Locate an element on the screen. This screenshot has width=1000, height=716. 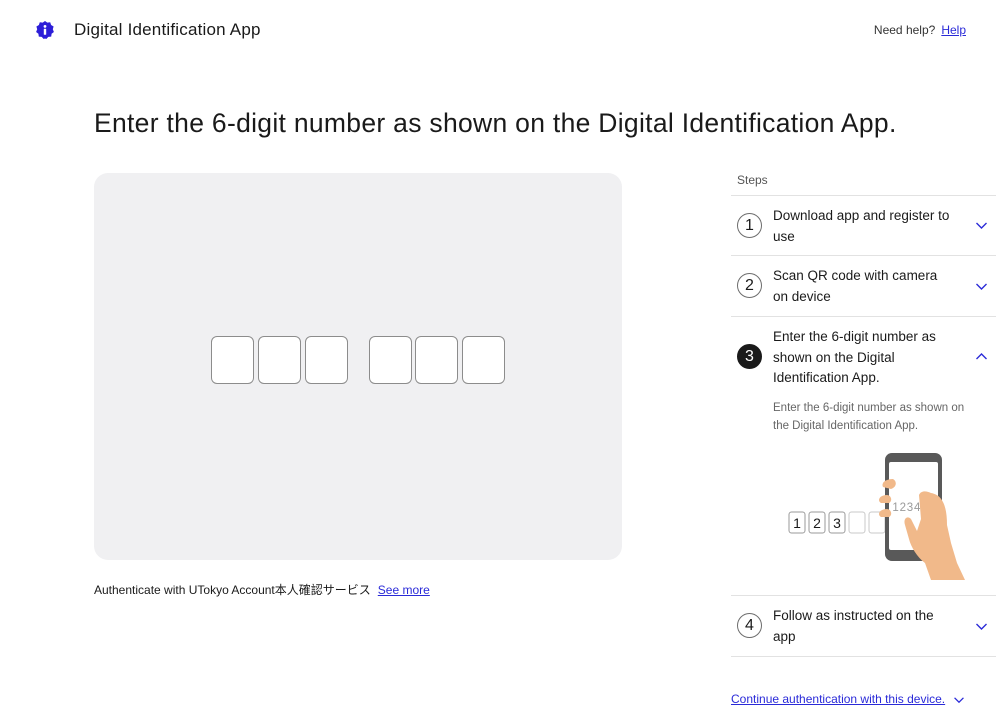
step-header: 1 Download app and register to use is located at coordinates (863, 225).